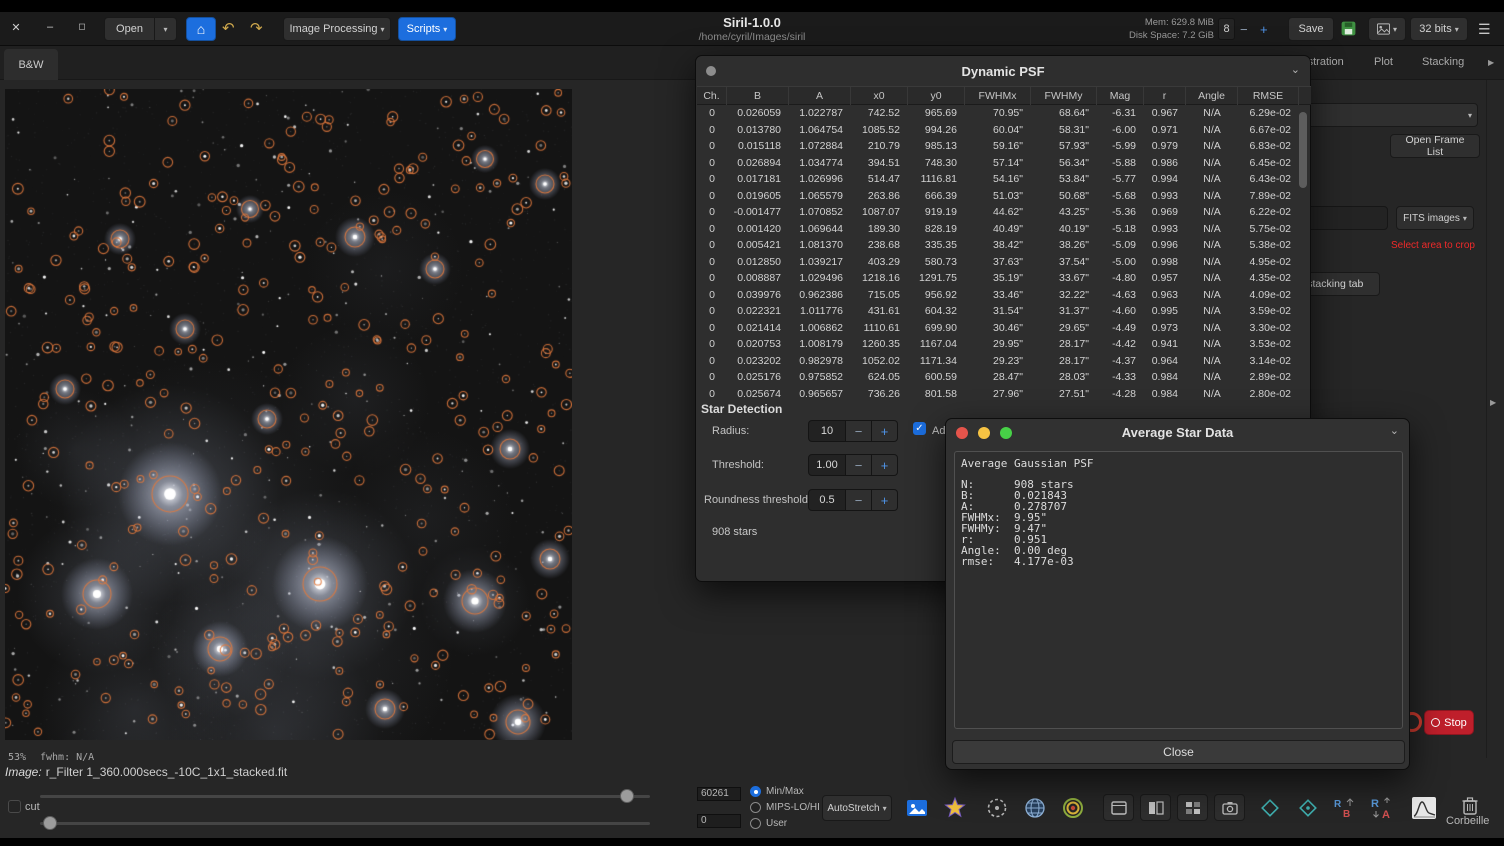  What do you see at coordinates (1064, 96) in the screenshot?
I see `psf-col-fwhmy: FWHMy` at bounding box center [1064, 96].